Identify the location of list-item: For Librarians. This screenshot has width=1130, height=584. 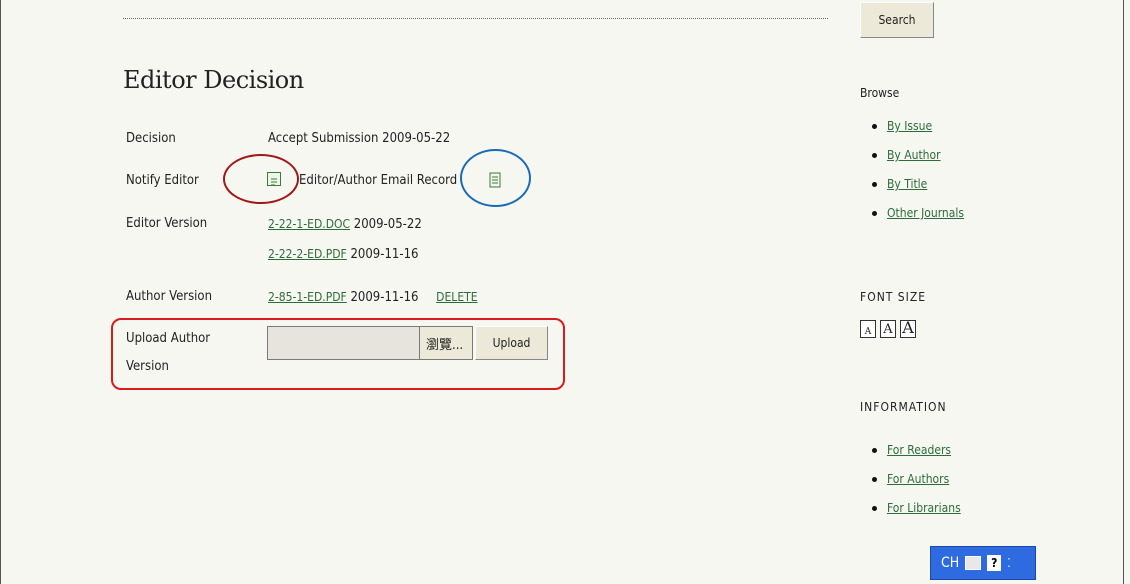
(916, 508).